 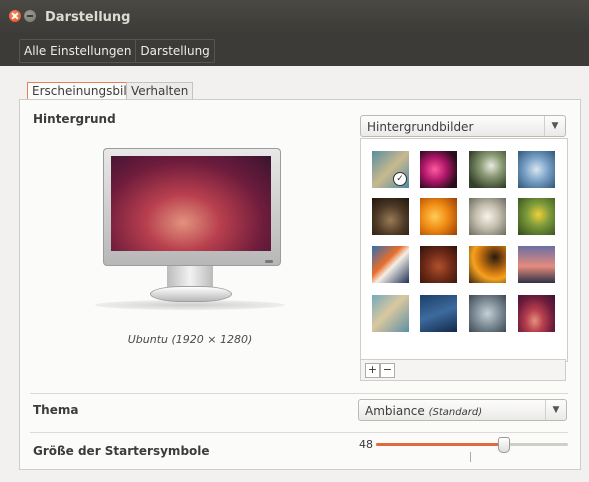 What do you see at coordinates (372, 370) in the screenshot?
I see `add-wallpaper-button: +` at bounding box center [372, 370].